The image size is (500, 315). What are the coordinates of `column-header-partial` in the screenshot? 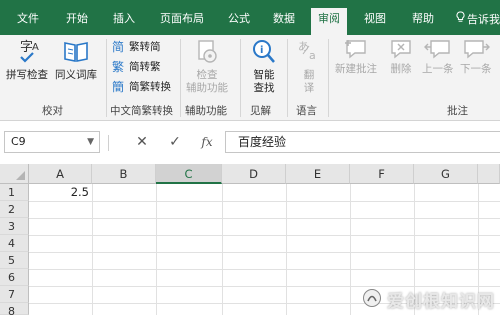 It's located at (489, 174).